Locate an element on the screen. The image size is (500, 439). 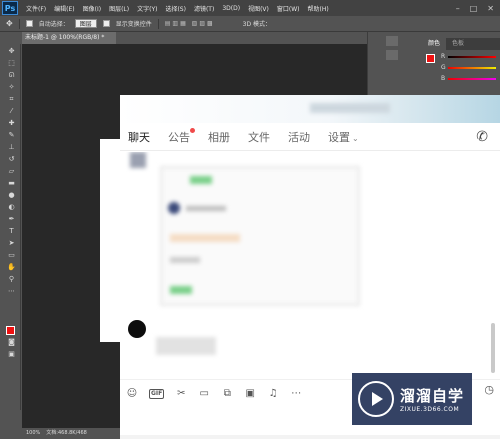
menu-filter: 滤镜(T) is located at coordinates (204, 8).